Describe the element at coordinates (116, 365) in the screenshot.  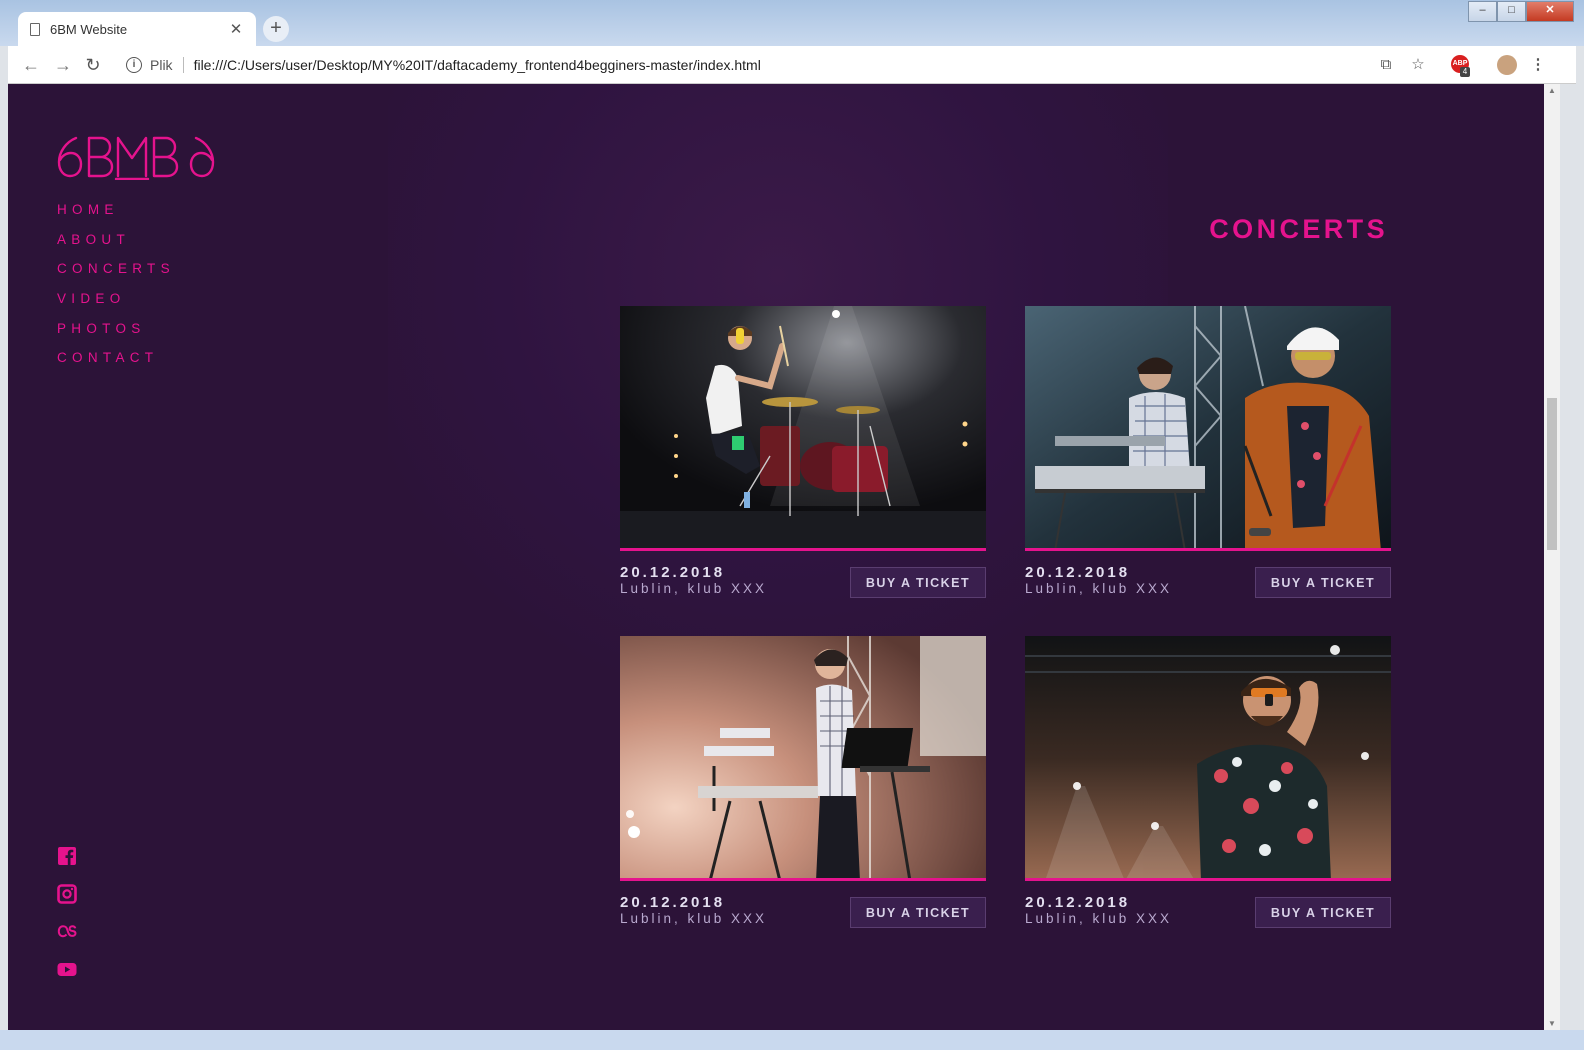
I see `nav-item-contact: CONTACT` at that location.